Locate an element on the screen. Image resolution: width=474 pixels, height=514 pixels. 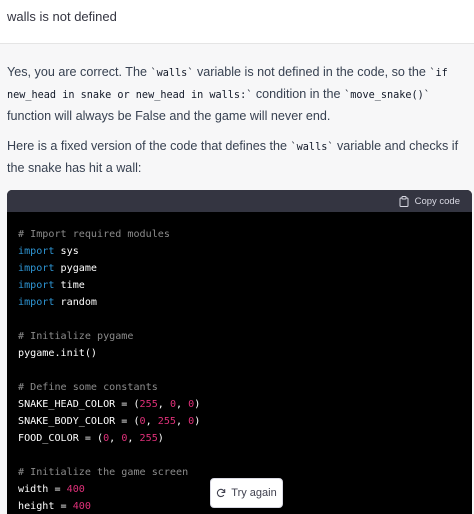
code-token: time is located at coordinates (69, 285).